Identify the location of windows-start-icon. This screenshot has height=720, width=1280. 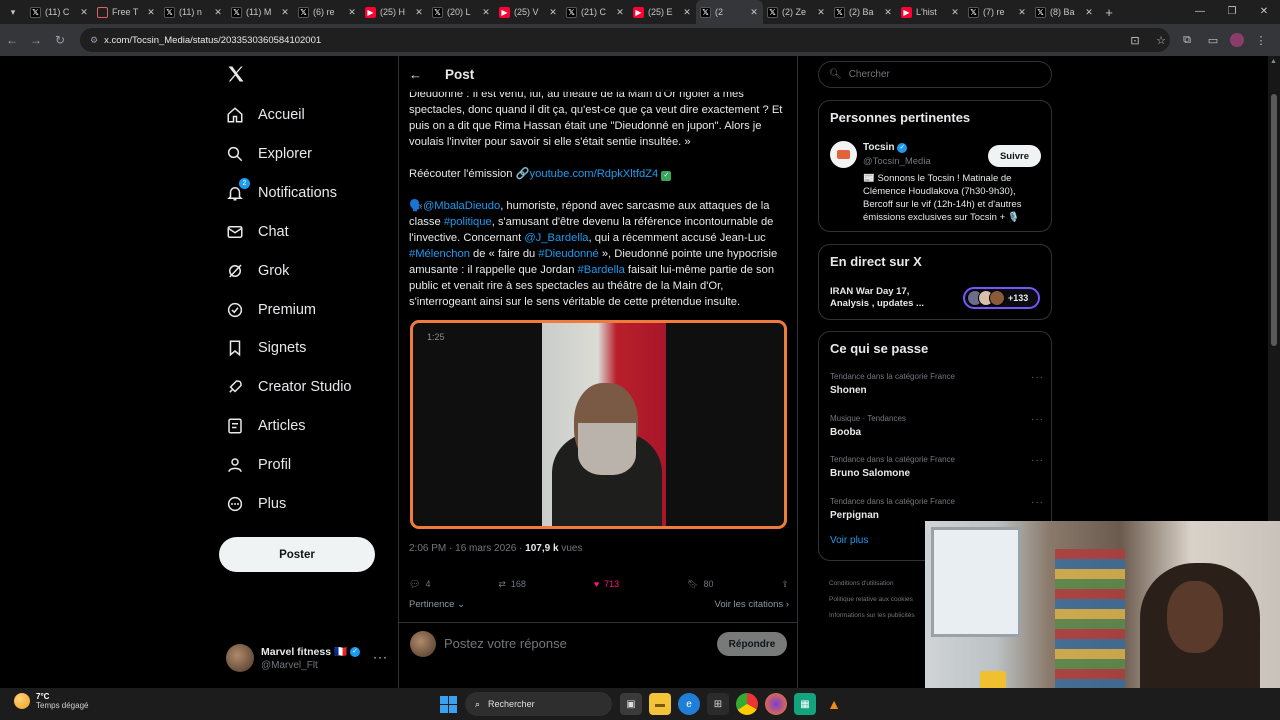
(448, 704).